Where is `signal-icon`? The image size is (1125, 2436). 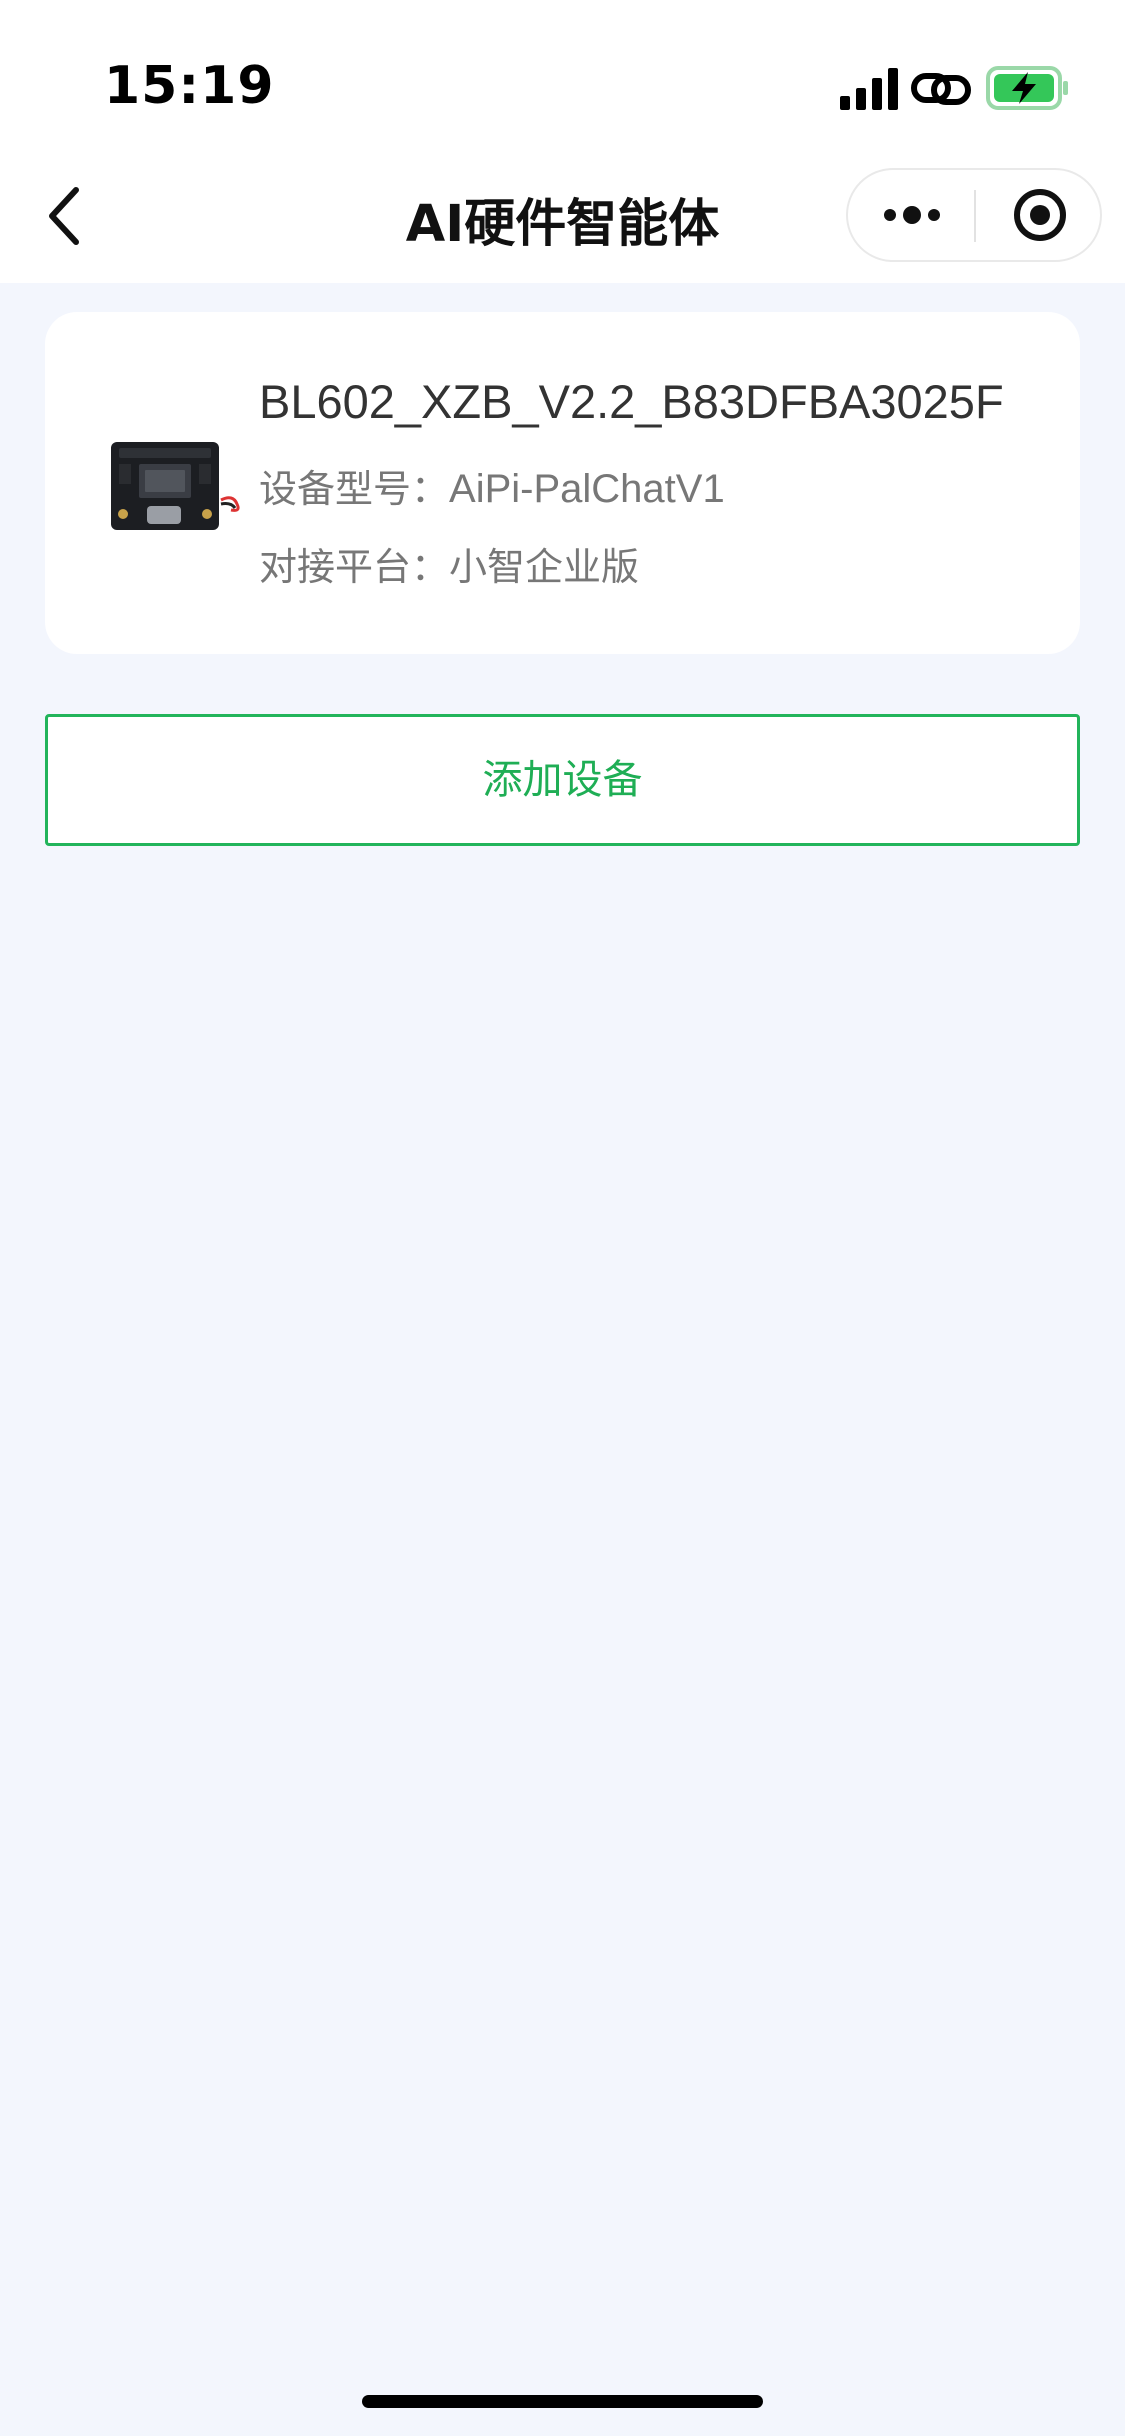
signal-icon is located at coordinates (869, 89).